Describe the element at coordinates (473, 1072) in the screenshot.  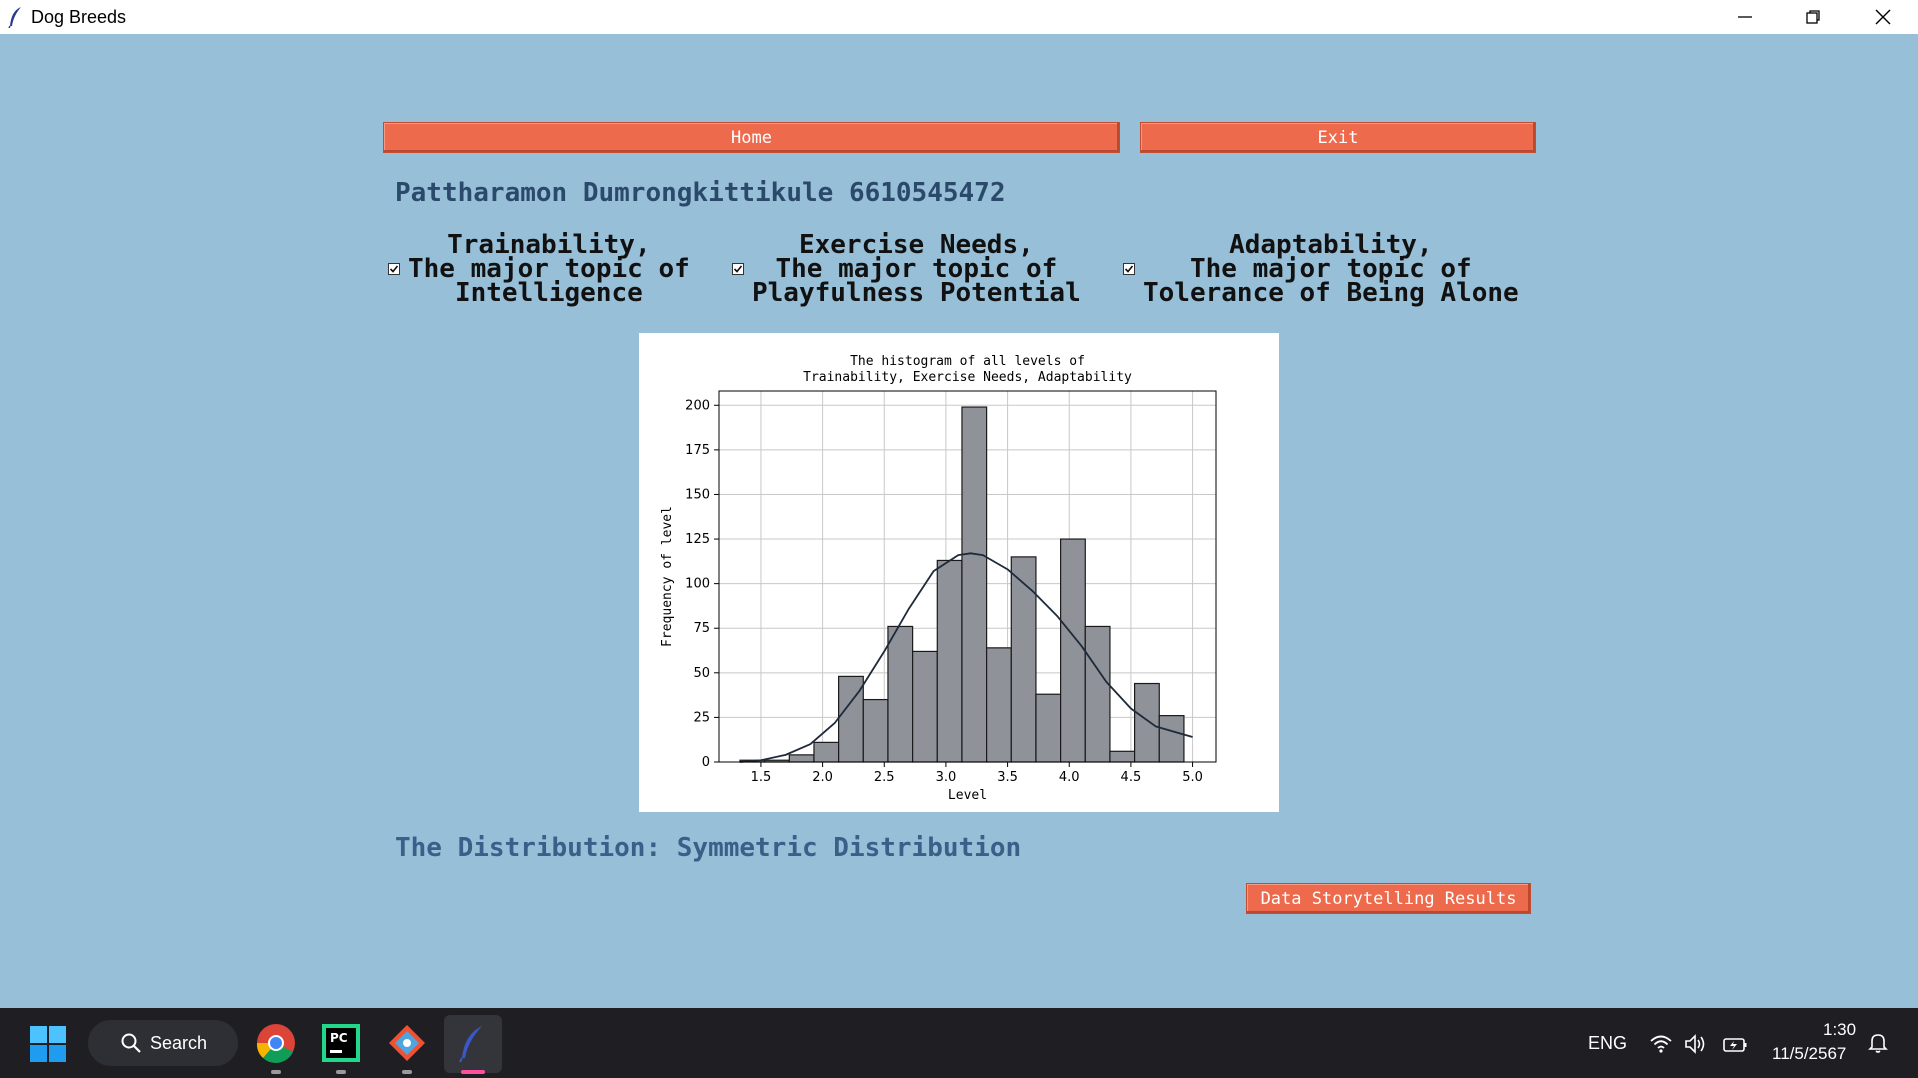
I see `feather-app-indicator` at that location.